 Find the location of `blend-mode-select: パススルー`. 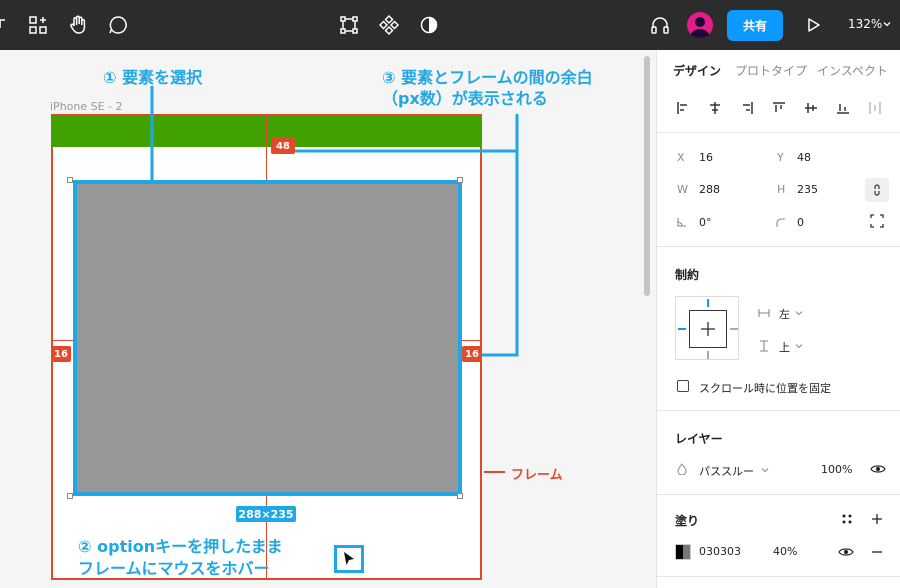

blend-mode-select: パススルー is located at coordinates (726, 471).